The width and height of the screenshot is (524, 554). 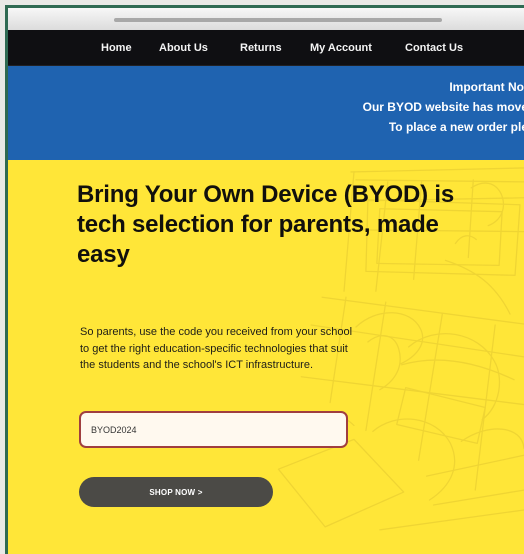 I want to click on nav-my-account-link: My Account, so click(x=341, y=48).